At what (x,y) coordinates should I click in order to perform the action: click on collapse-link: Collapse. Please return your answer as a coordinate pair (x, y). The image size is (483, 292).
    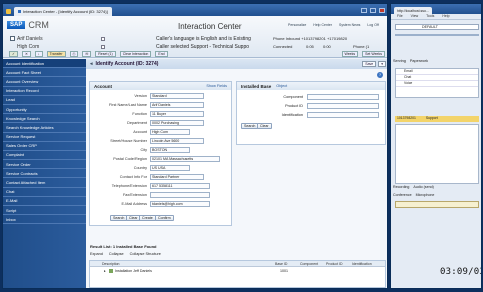
    Looking at the image, I should click on (116, 254).